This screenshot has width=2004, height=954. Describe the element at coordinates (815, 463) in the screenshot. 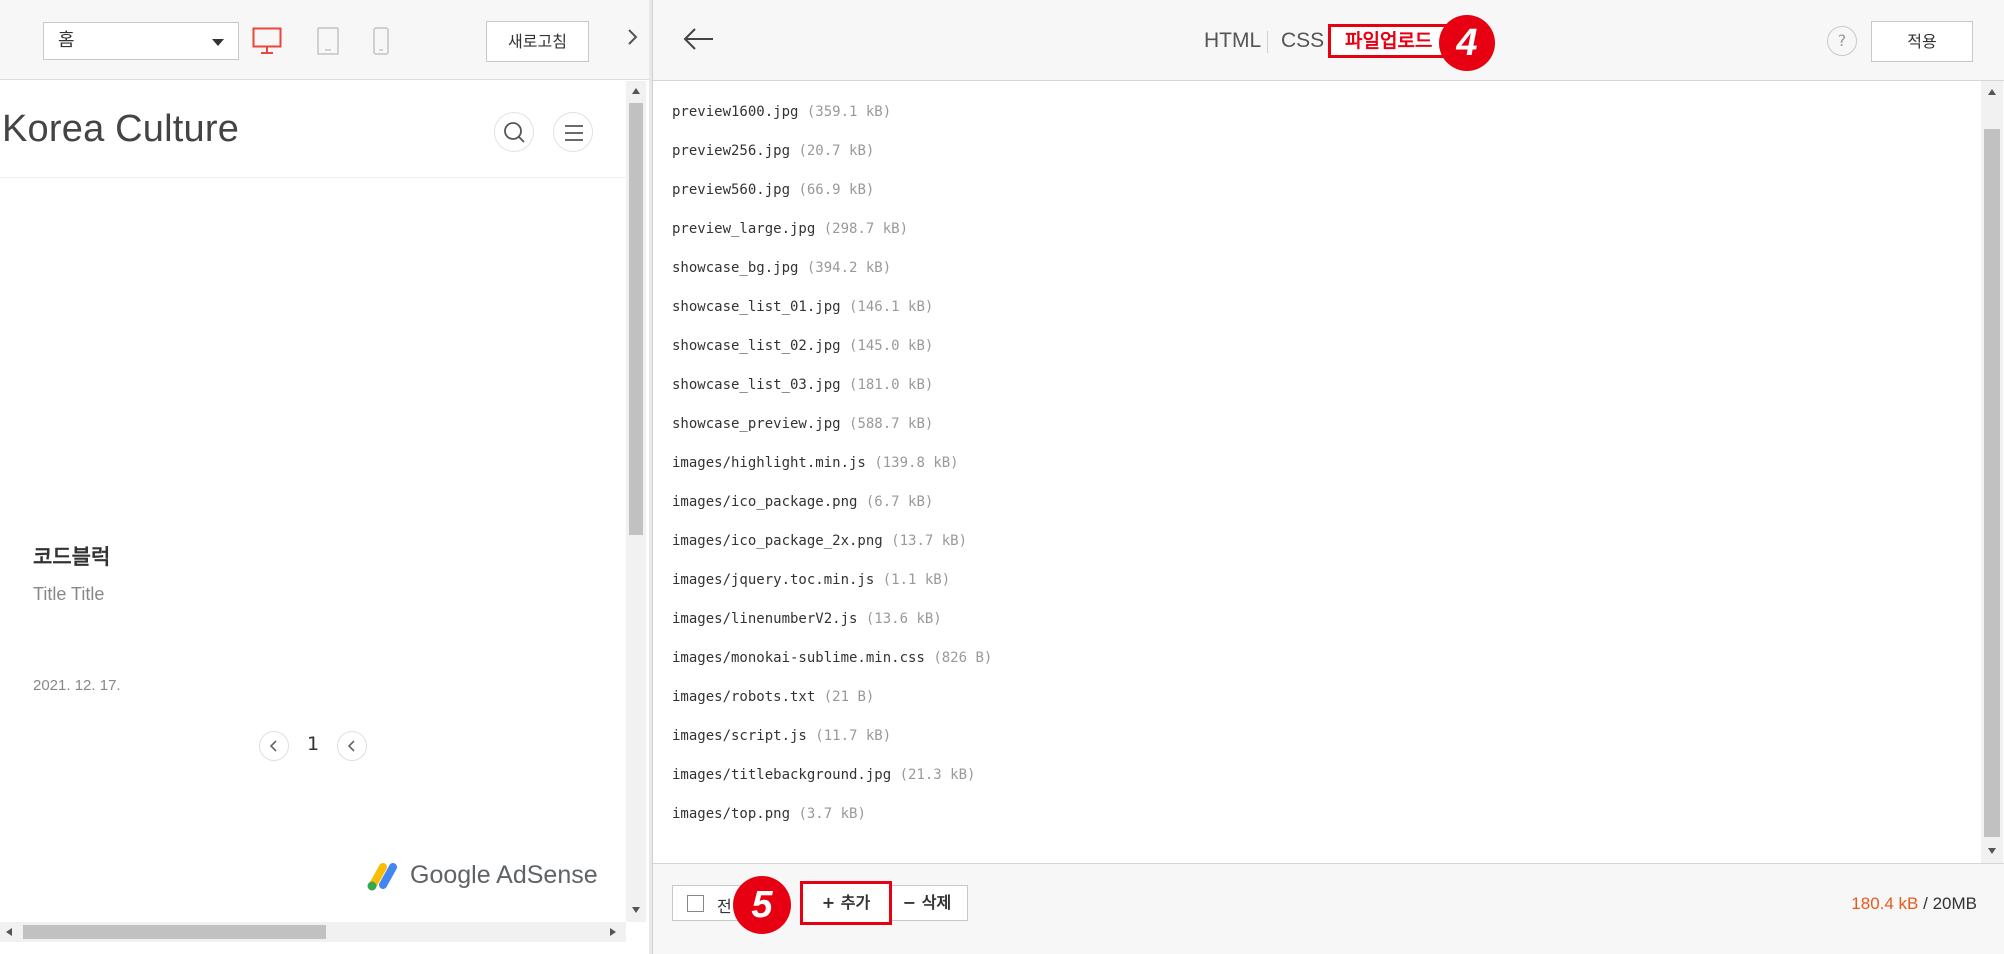

I see `file-row: images/highlight.min.js (139.8 kB)` at that location.